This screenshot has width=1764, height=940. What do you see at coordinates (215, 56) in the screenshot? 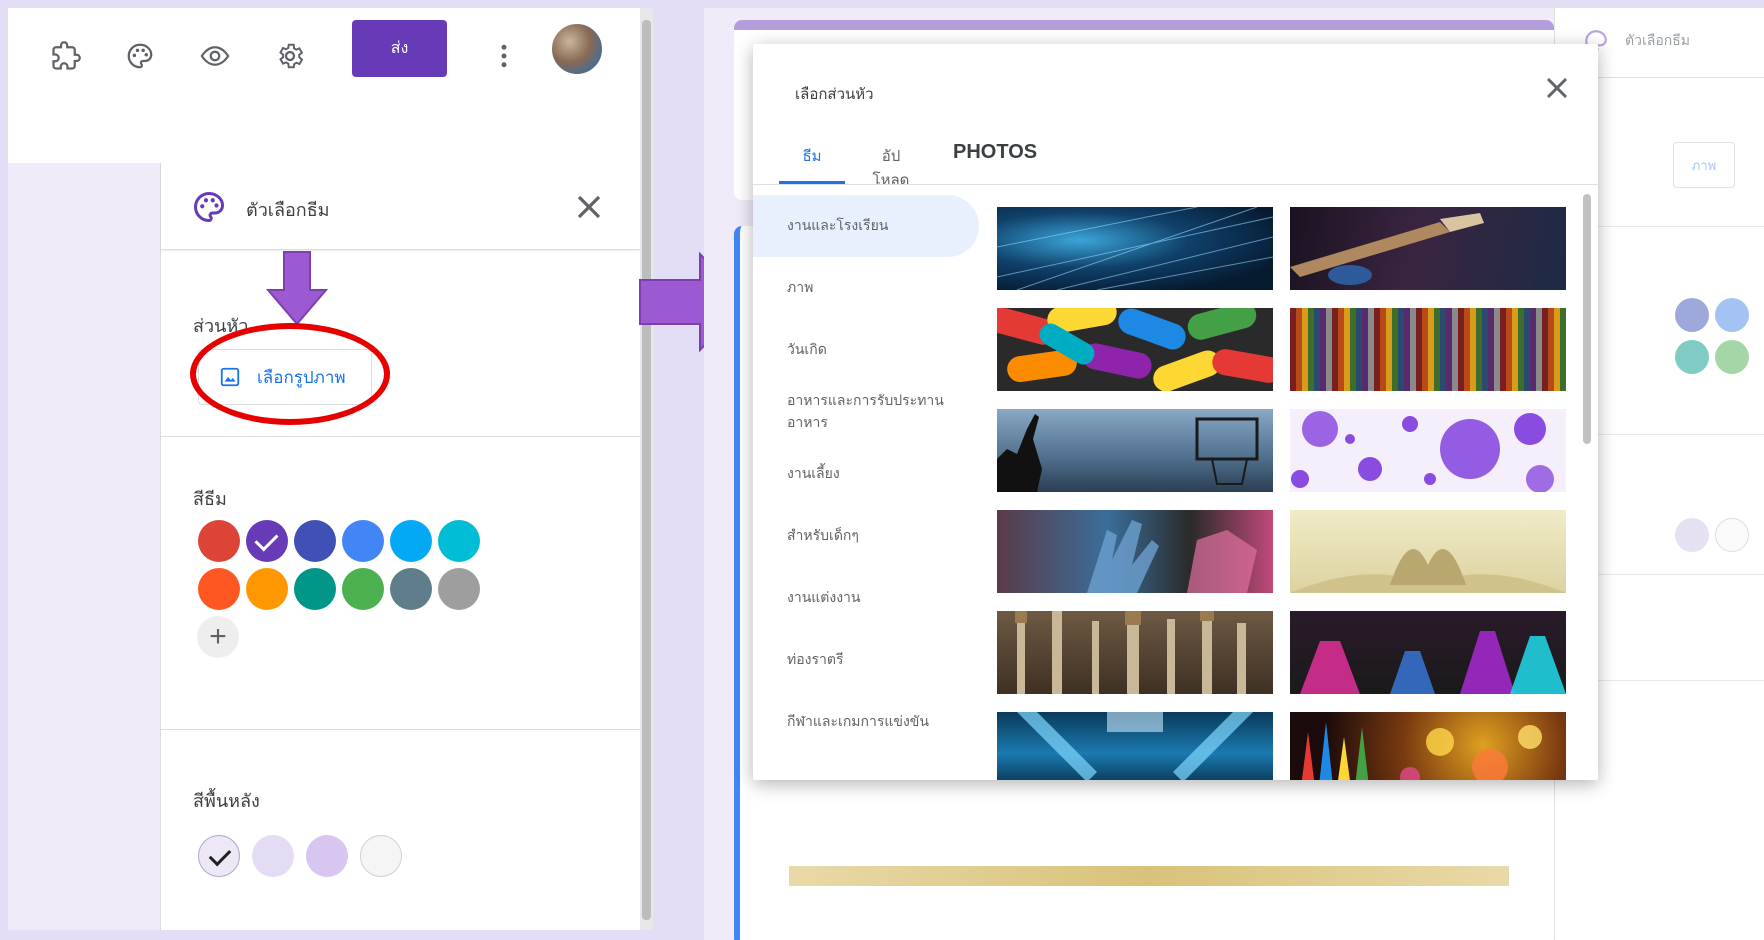
I see `eye-icon` at bounding box center [215, 56].